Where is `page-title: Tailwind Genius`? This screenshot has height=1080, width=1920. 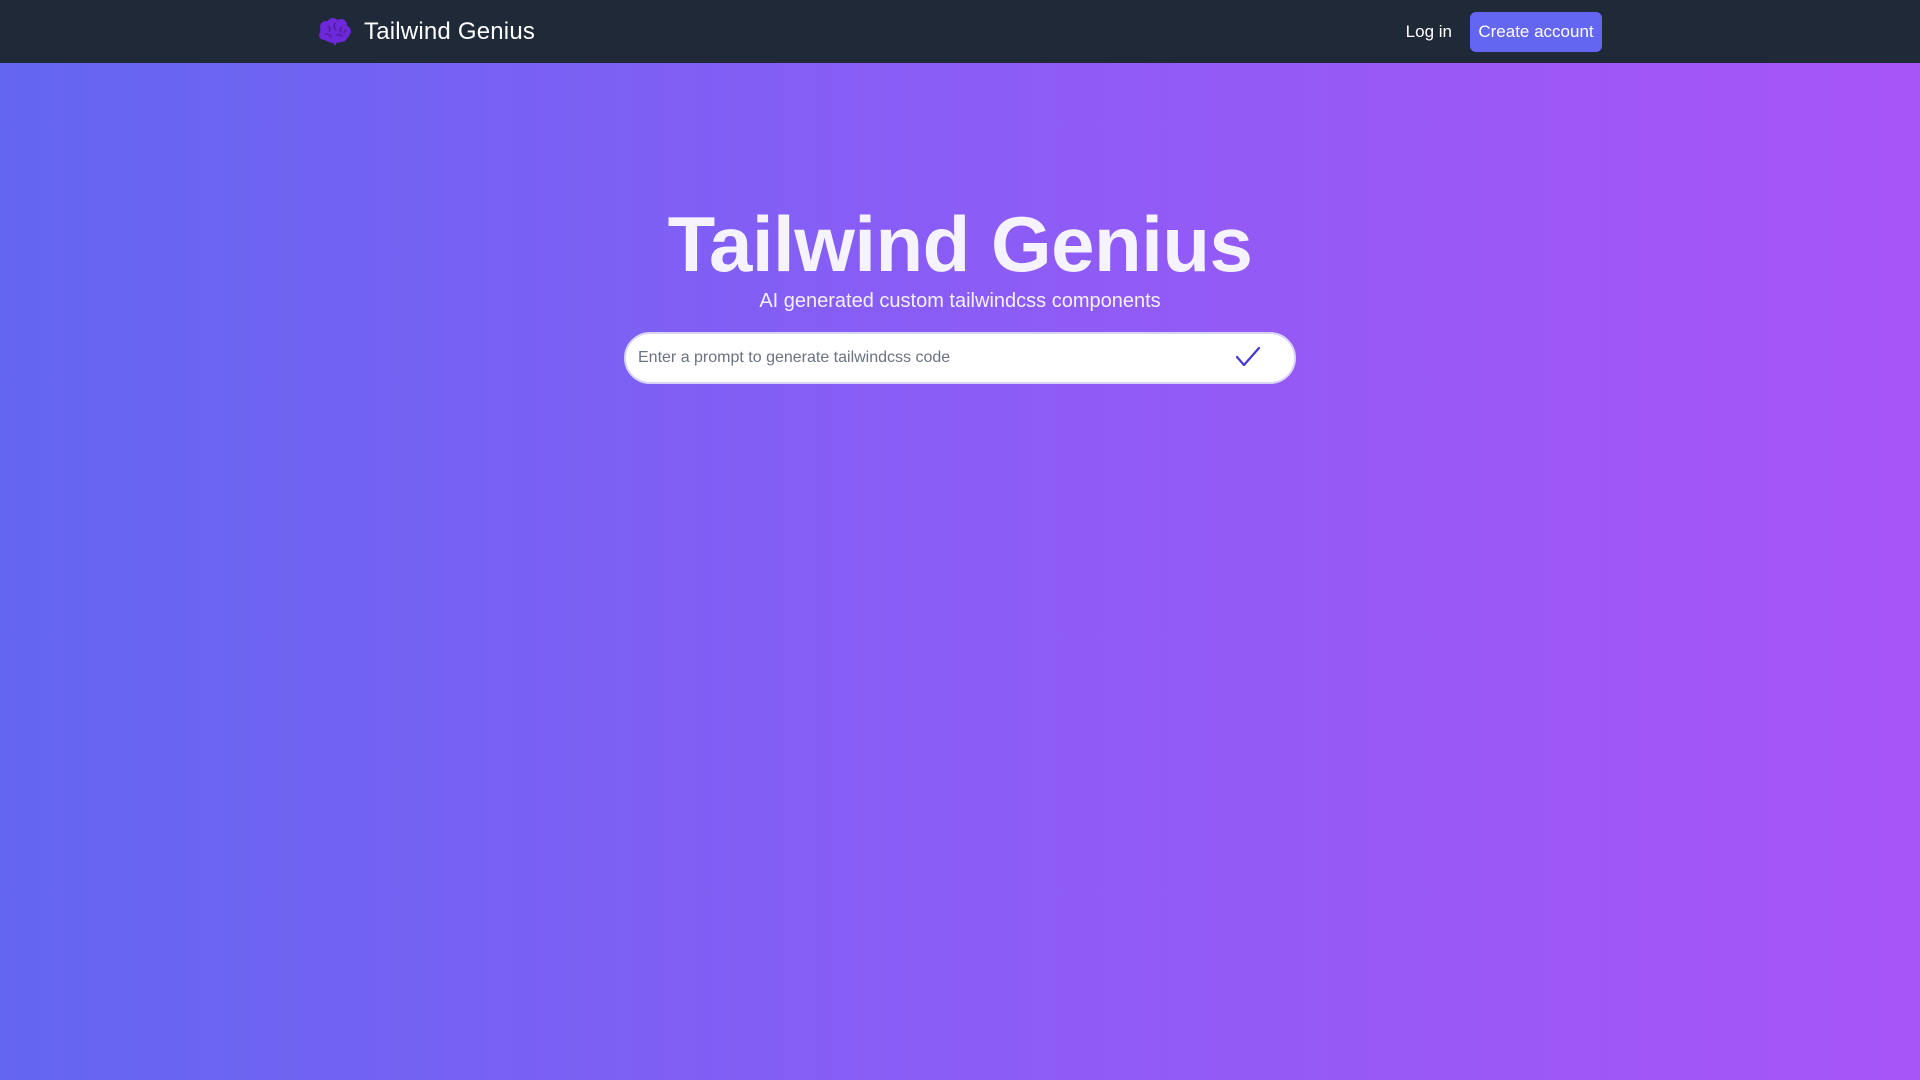
page-title: Tailwind Genius is located at coordinates (960, 244).